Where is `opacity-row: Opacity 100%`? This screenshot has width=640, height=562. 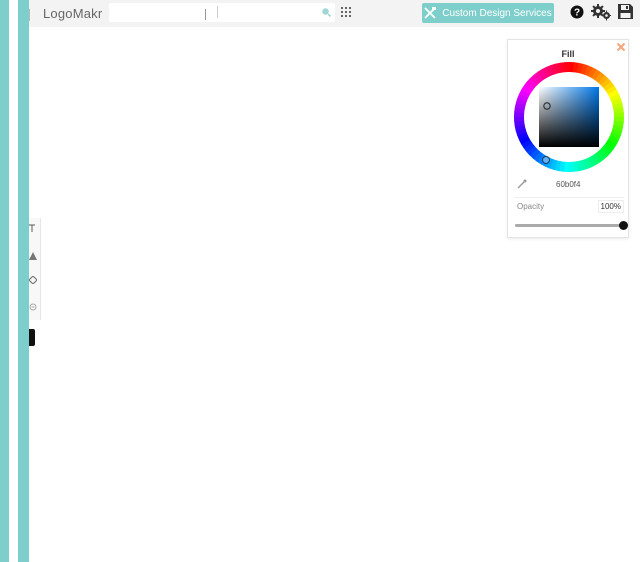 opacity-row: Opacity 100% is located at coordinates (569, 205).